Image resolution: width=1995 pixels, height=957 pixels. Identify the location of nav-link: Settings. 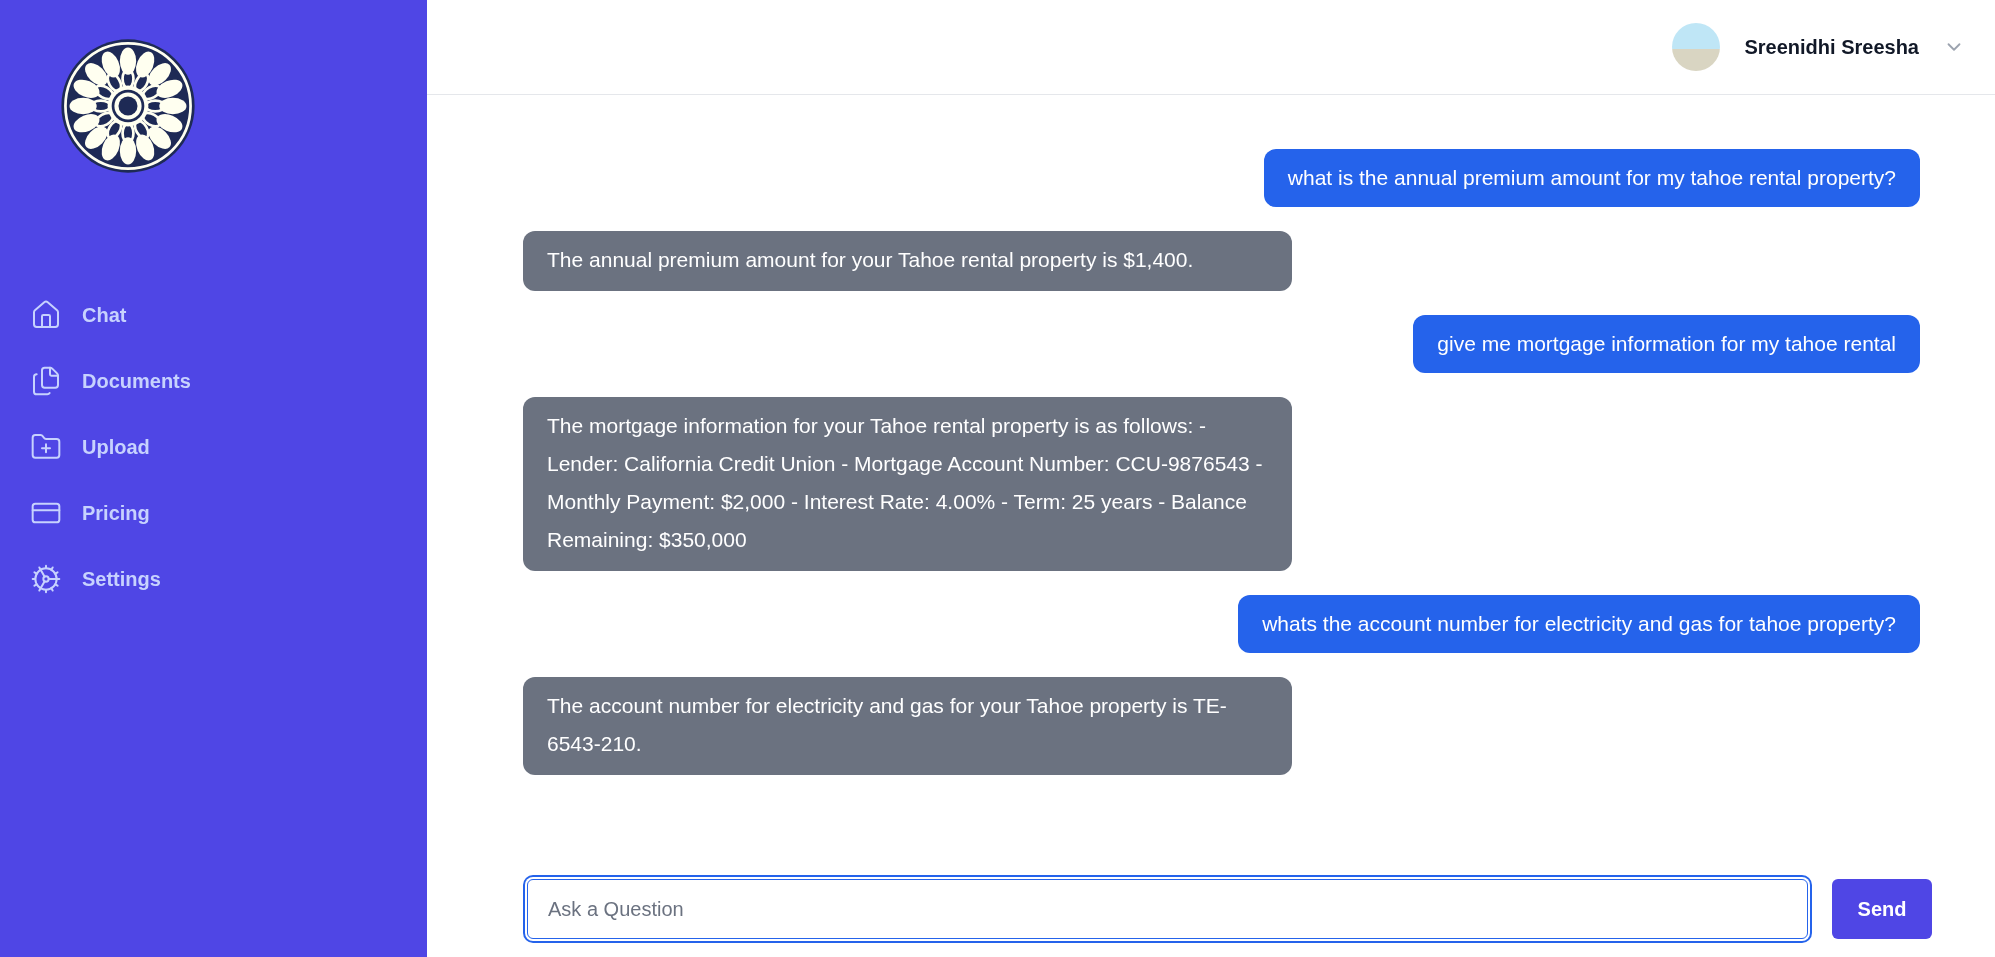
(228, 579).